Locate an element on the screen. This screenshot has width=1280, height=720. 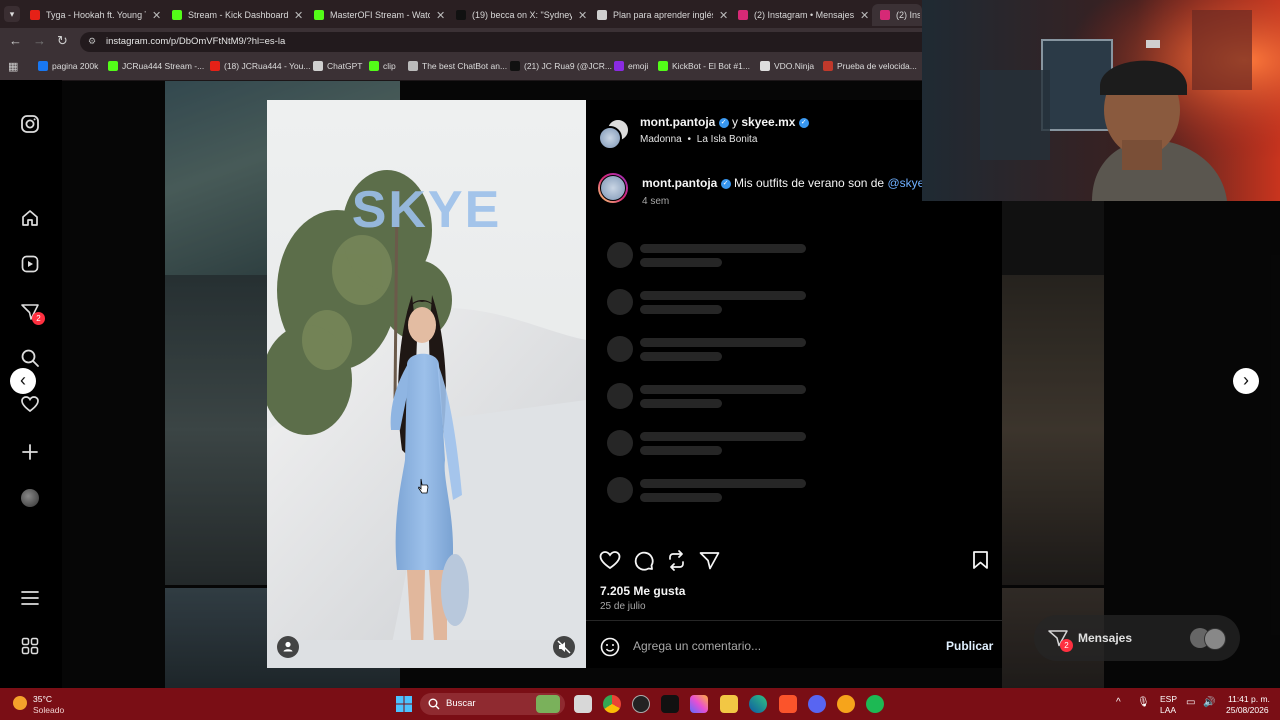
messages-pill: 2 Mensajes is located at coordinates (1137, 638).